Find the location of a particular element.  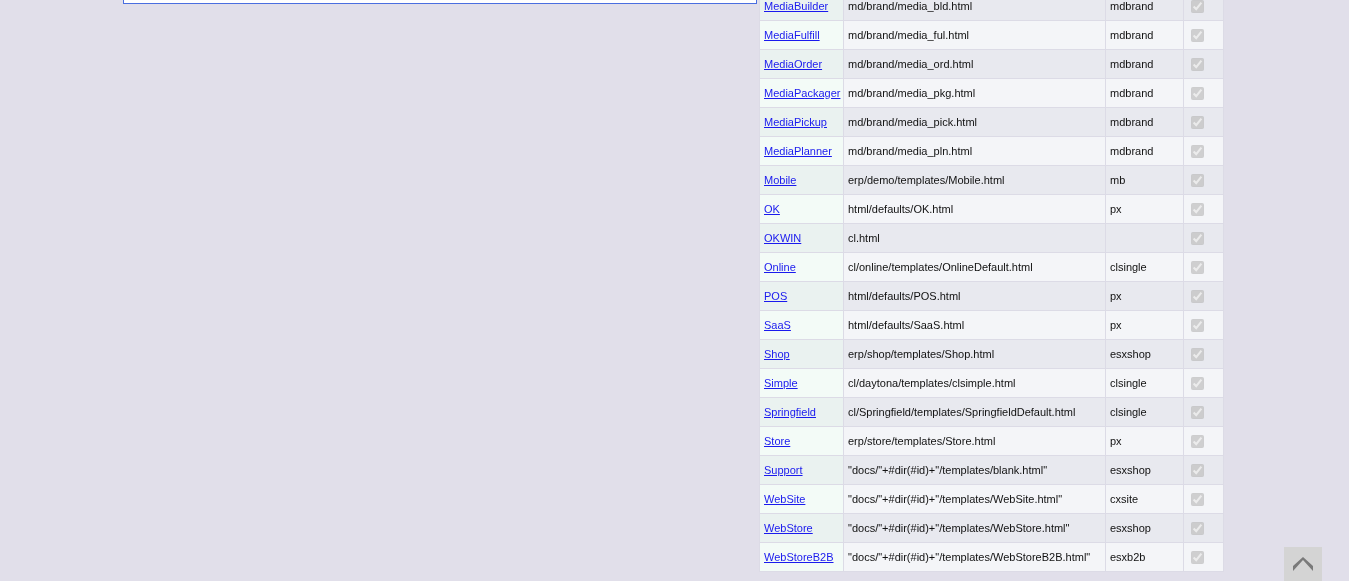

template-link: Mobile is located at coordinates (780, 180).